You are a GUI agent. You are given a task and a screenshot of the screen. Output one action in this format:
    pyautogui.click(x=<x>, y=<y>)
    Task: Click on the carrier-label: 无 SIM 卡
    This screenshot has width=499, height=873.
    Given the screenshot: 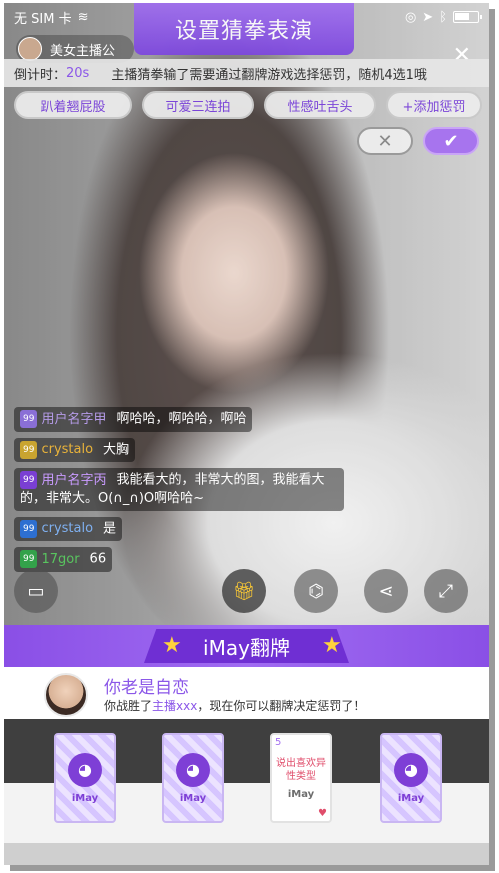 What is the action you would take?
    pyautogui.click(x=43, y=19)
    